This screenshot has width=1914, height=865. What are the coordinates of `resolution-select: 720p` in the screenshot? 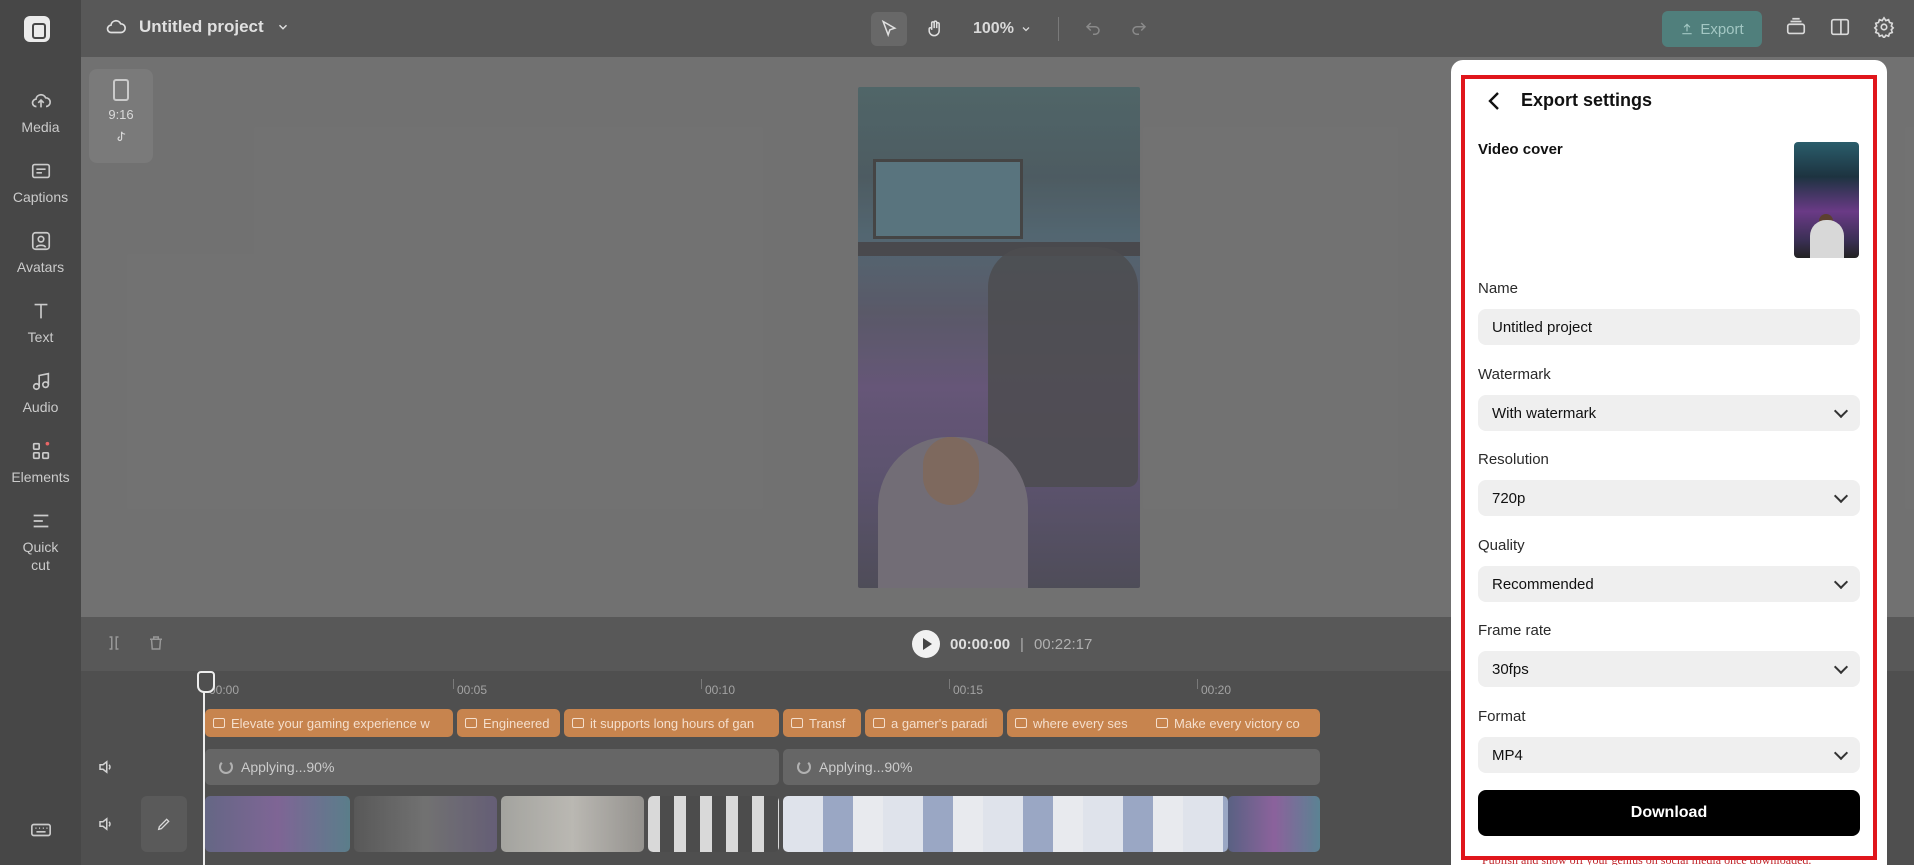 It's located at (1669, 498).